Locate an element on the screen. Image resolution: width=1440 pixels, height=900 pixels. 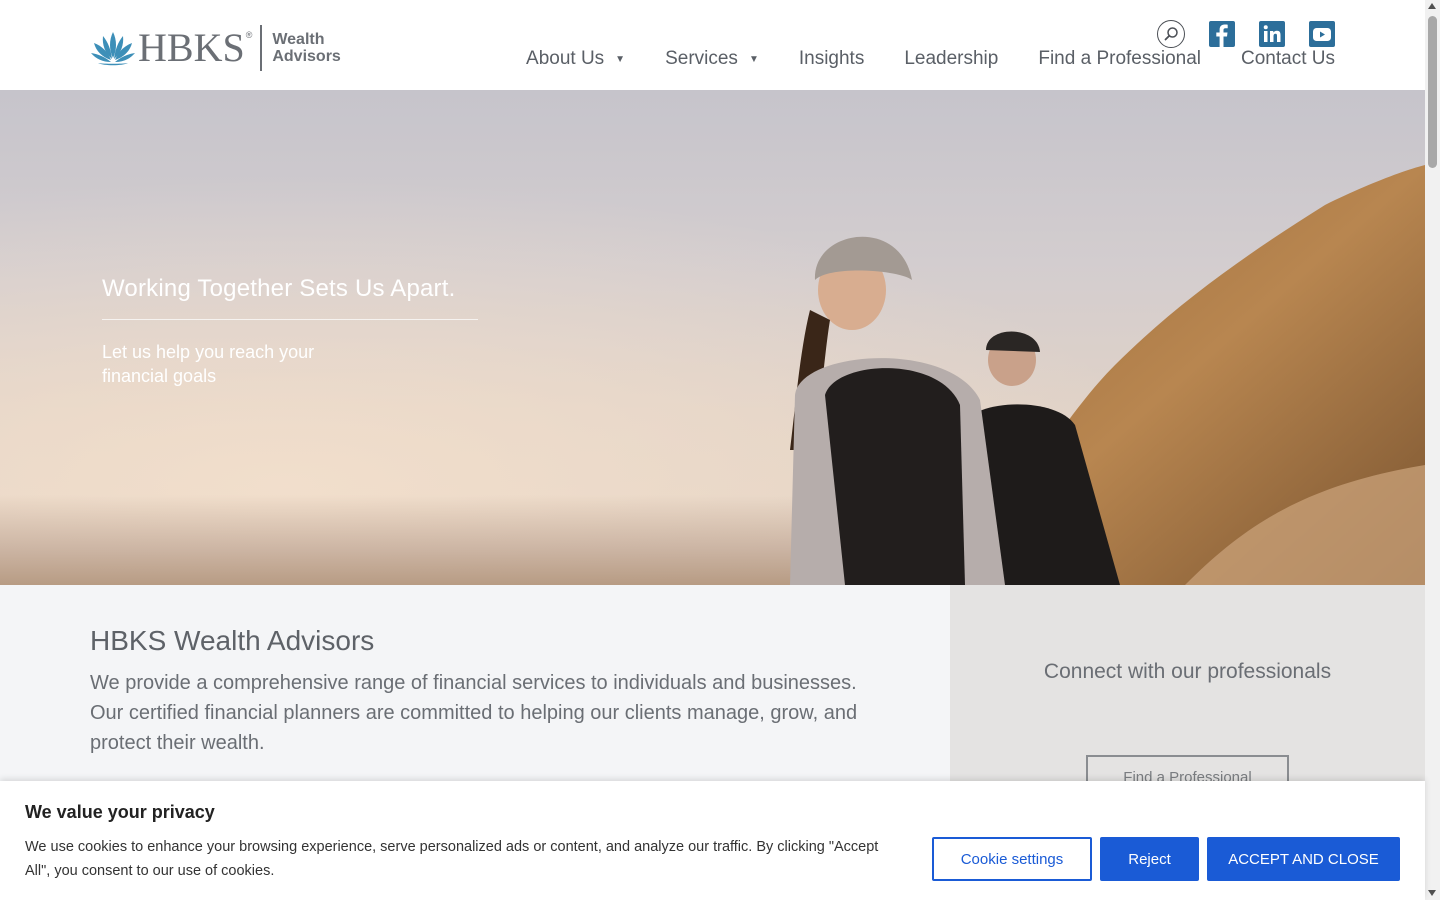
facebook-glyph is located at coordinates (1222, 35).